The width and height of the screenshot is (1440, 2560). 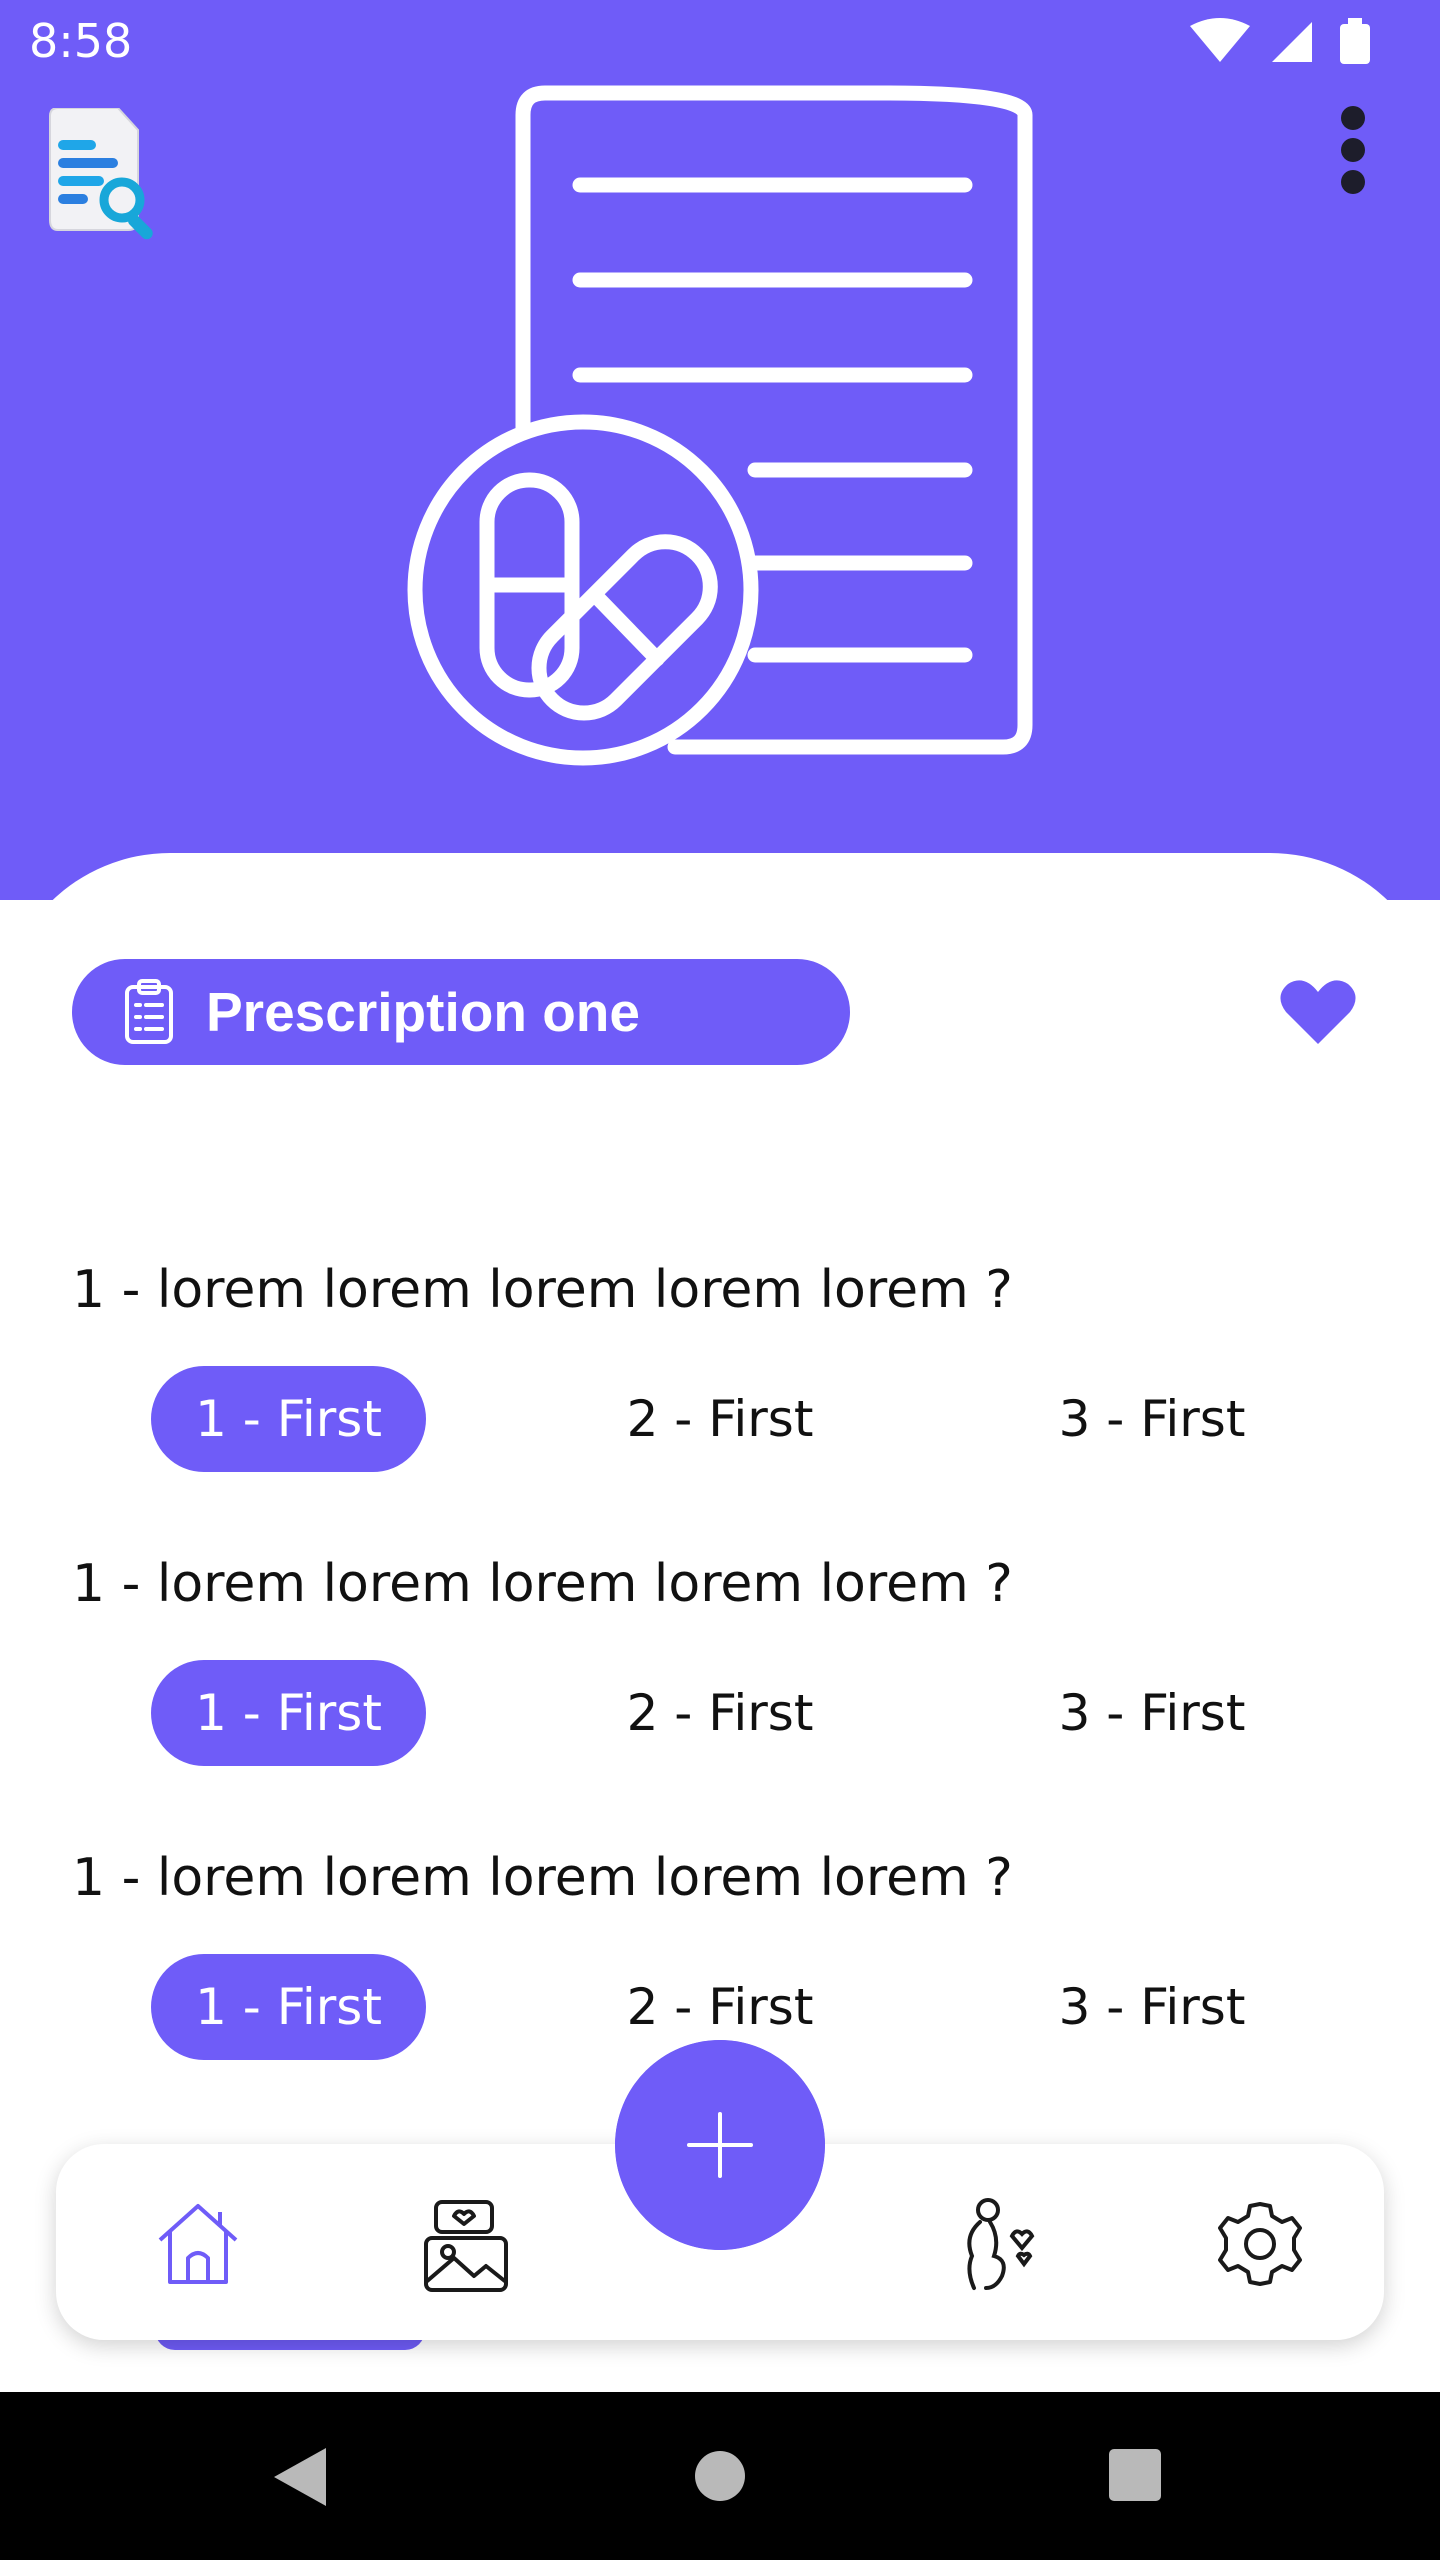 What do you see at coordinates (198, 2244) in the screenshot?
I see `home-icon` at bounding box center [198, 2244].